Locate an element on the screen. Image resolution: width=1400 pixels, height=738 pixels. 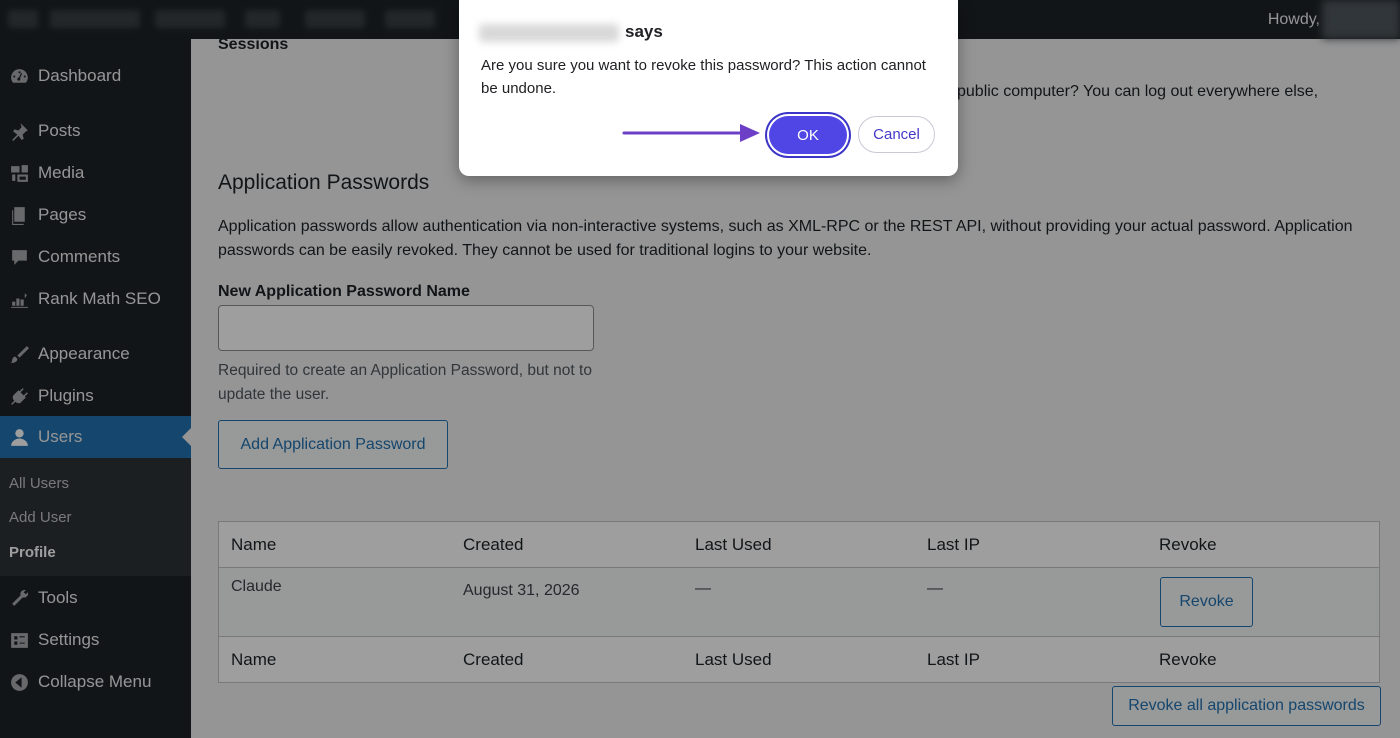
site-origin-blurred is located at coordinates (549, 33).